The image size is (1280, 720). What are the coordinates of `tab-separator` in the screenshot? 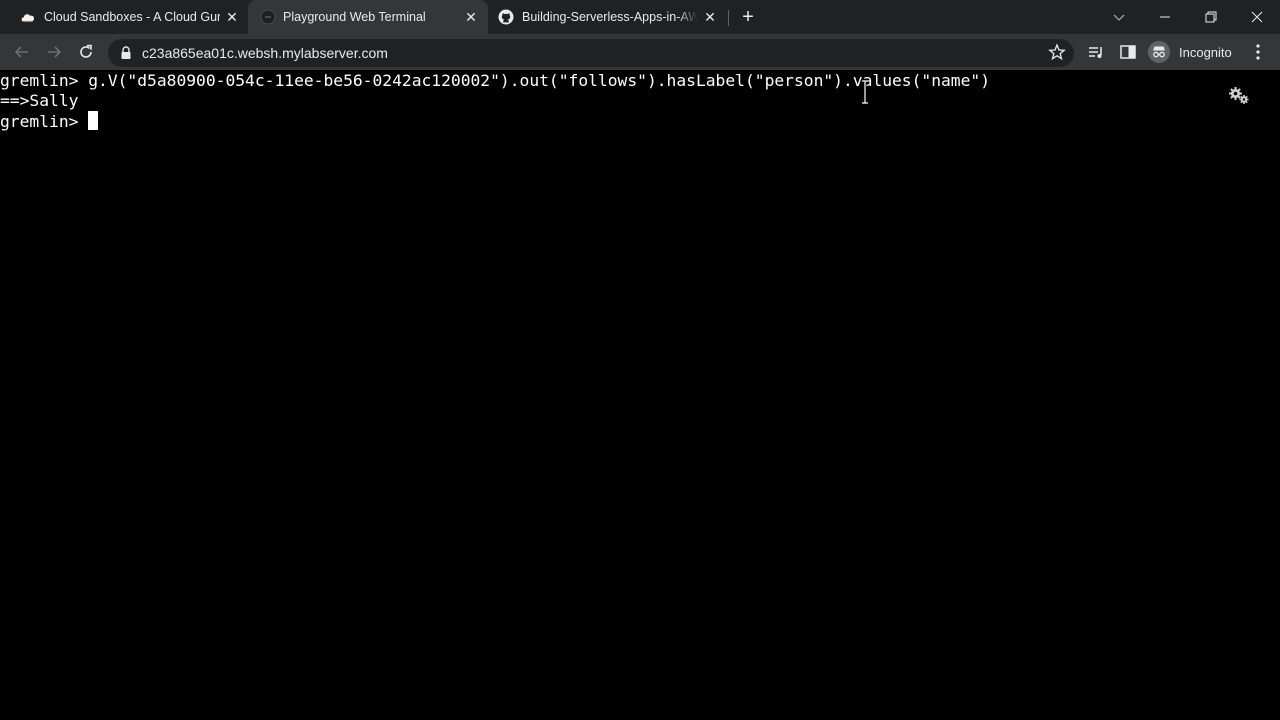 It's located at (728, 18).